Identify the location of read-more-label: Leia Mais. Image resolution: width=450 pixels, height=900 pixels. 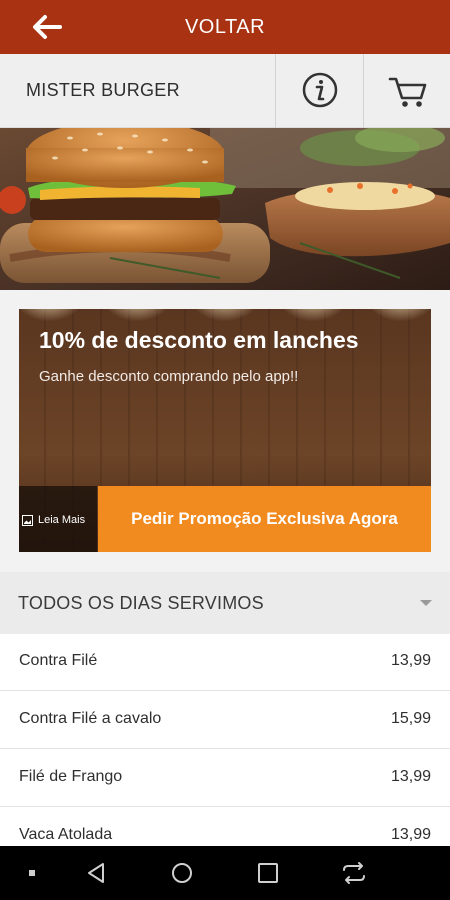
(62, 520).